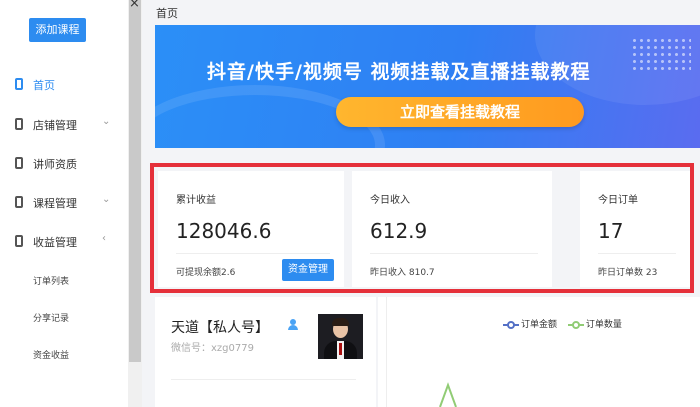  What do you see at coordinates (55, 125) in the screenshot?
I see `sidebar-item-label: 店铺管理` at bounding box center [55, 125].